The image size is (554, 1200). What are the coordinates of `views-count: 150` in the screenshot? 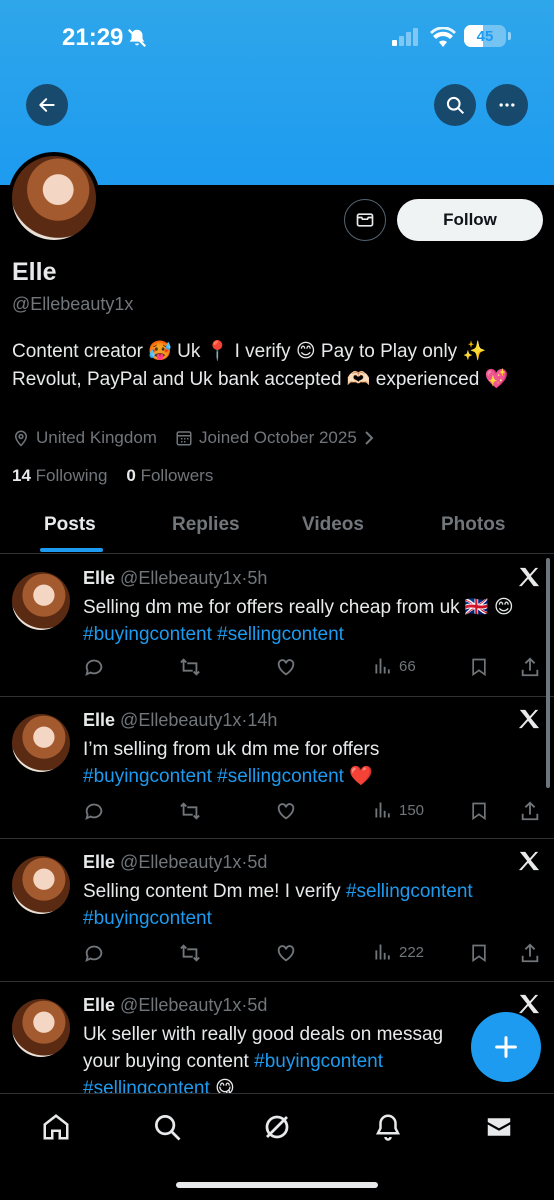 It's located at (412, 810).